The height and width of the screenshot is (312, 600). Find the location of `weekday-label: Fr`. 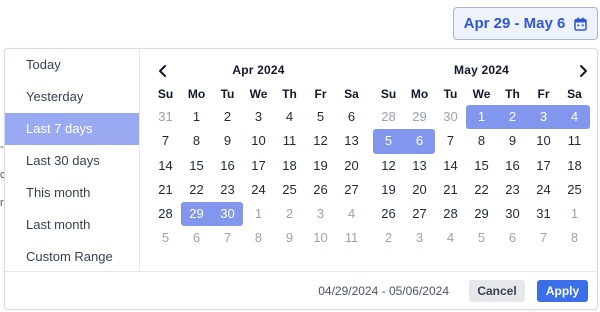

weekday-label: Fr is located at coordinates (543, 94).